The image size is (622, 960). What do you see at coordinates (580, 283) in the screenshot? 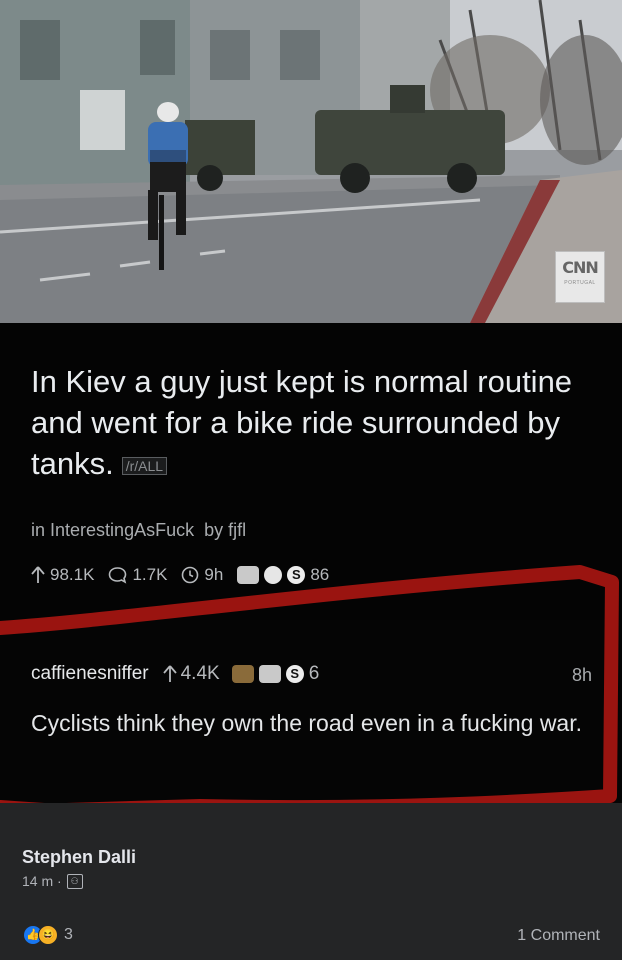
I see `cnn-watermark-subtext: PORTUGAL` at bounding box center [580, 283].